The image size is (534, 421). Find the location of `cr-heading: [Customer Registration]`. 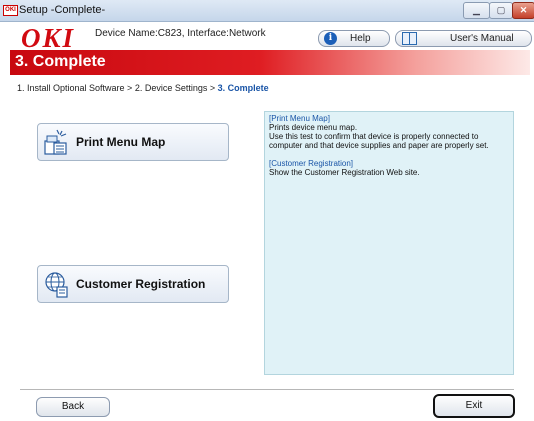

cr-heading: [Customer Registration] is located at coordinates (311, 163).